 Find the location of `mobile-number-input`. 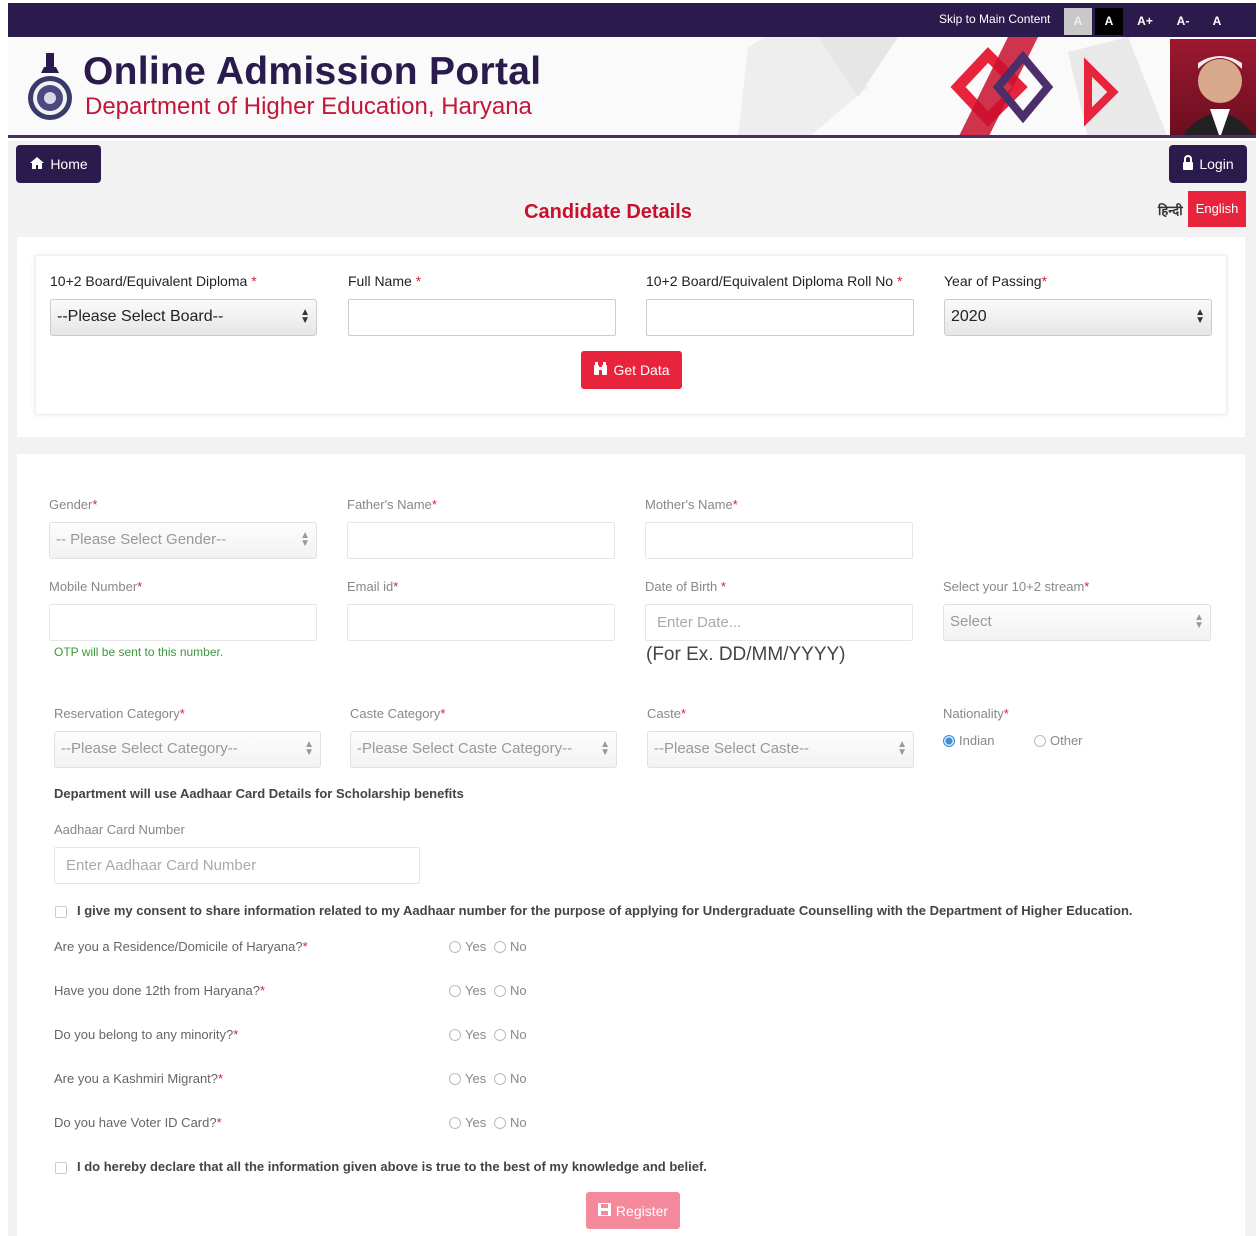

mobile-number-input is located at coordinates (183, 622).